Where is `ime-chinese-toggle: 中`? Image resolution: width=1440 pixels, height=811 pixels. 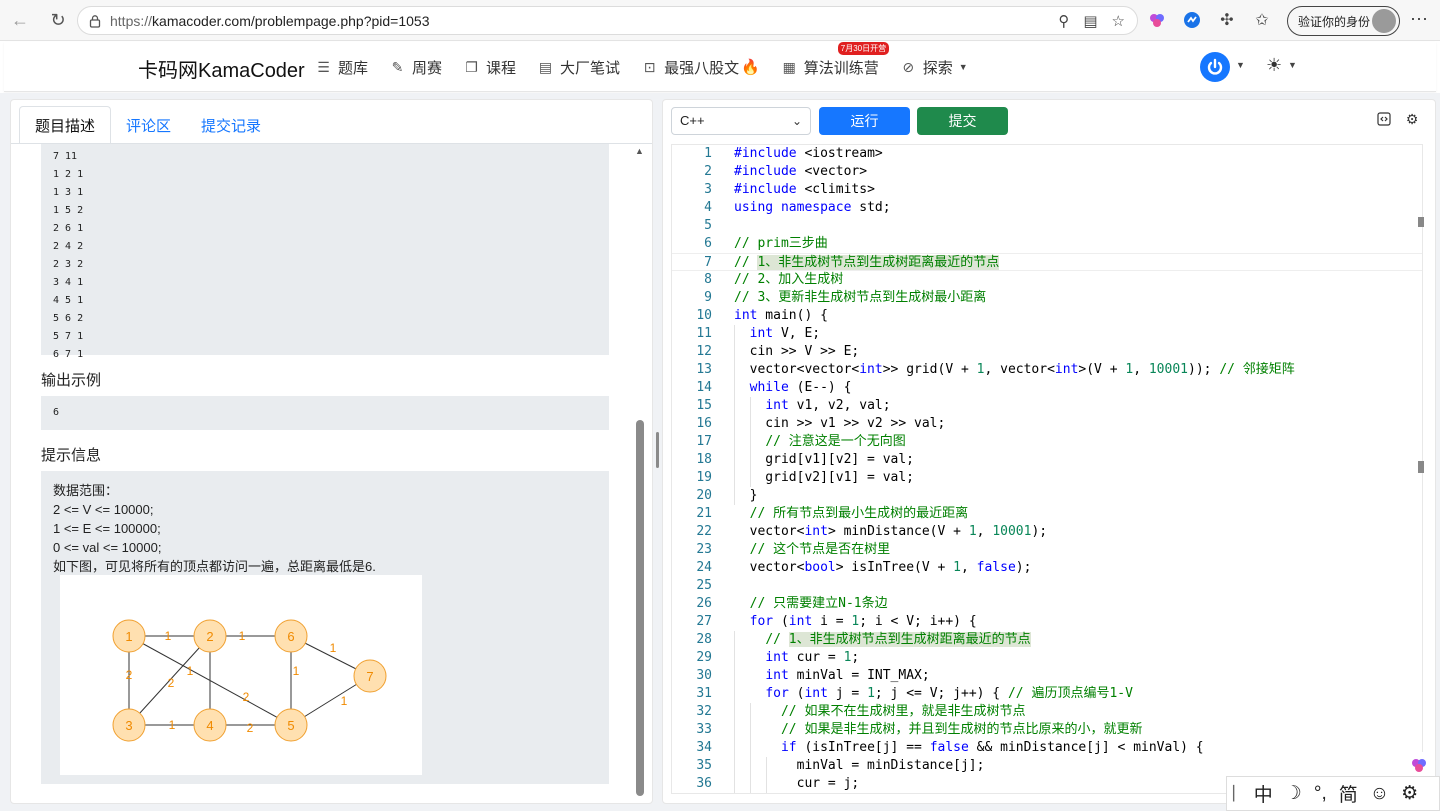 ime-chinese-toggle: 中 is located at coordinates (1263, 793).